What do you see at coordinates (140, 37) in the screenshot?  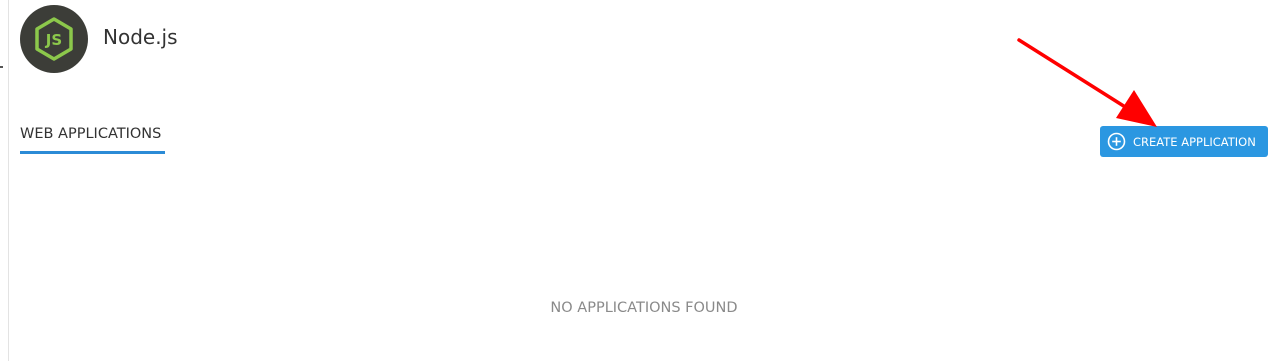 I see `page-title: Node.js` at bounding box center [140, 37].